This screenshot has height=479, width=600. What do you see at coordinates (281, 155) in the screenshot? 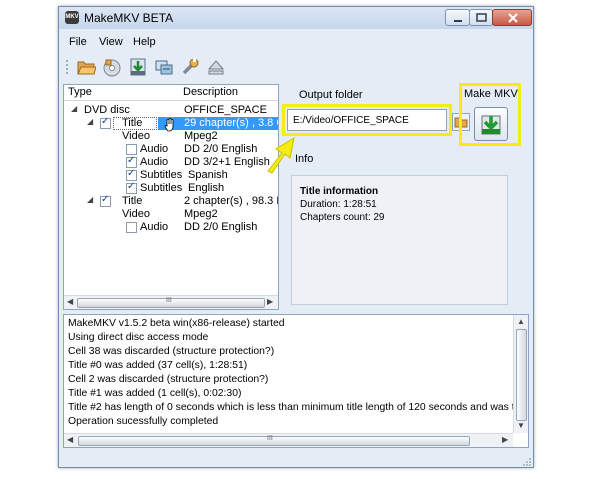
I see `annotation-arrow-icon` at bounding box center [281, 155].